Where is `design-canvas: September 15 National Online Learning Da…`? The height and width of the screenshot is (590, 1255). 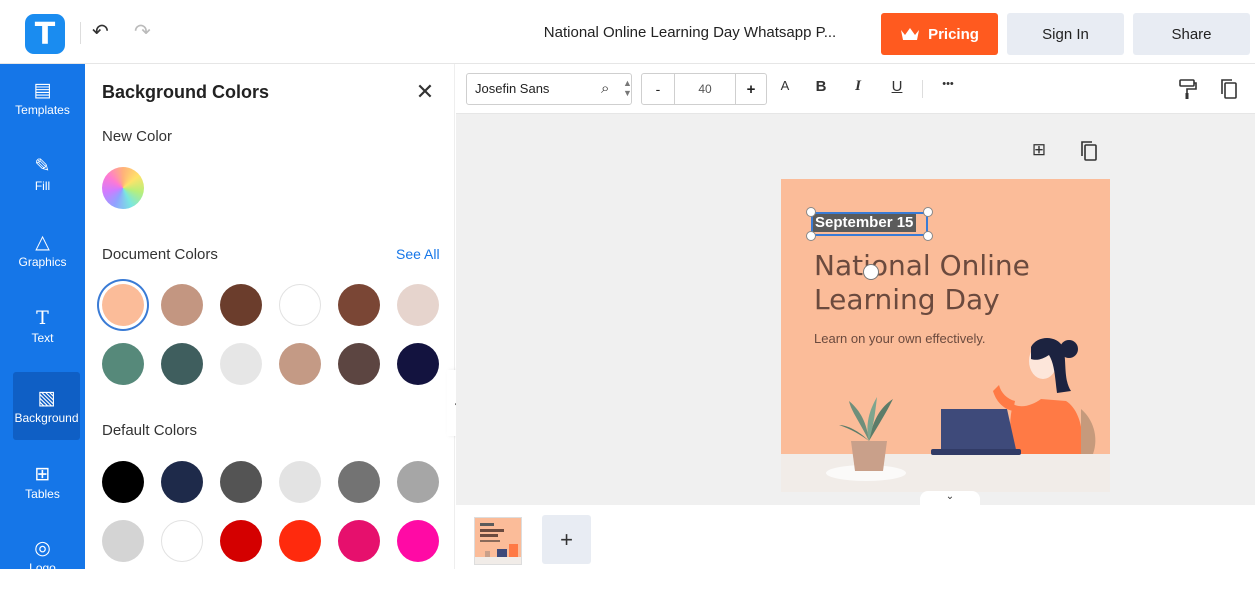 design-canvas: September 15 National Online Learning Da… is located at coordinates (945, 335).